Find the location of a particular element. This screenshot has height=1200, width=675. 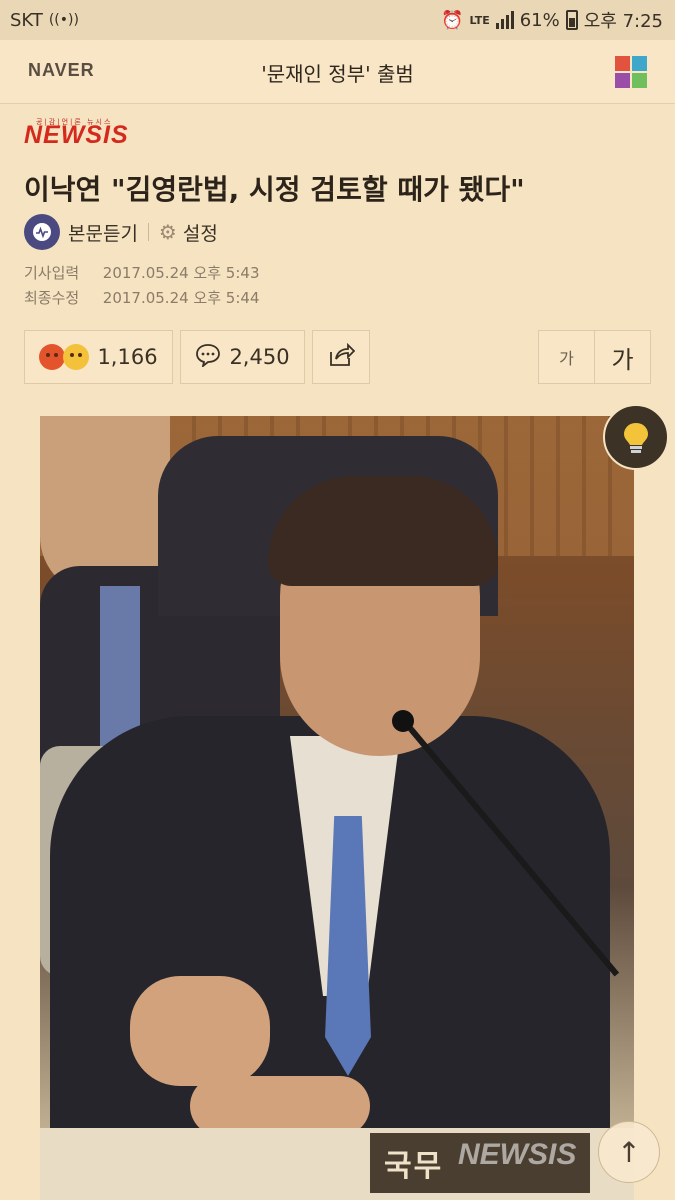

scroll-top-button: ↑ is located at coordinates (629, 1152).